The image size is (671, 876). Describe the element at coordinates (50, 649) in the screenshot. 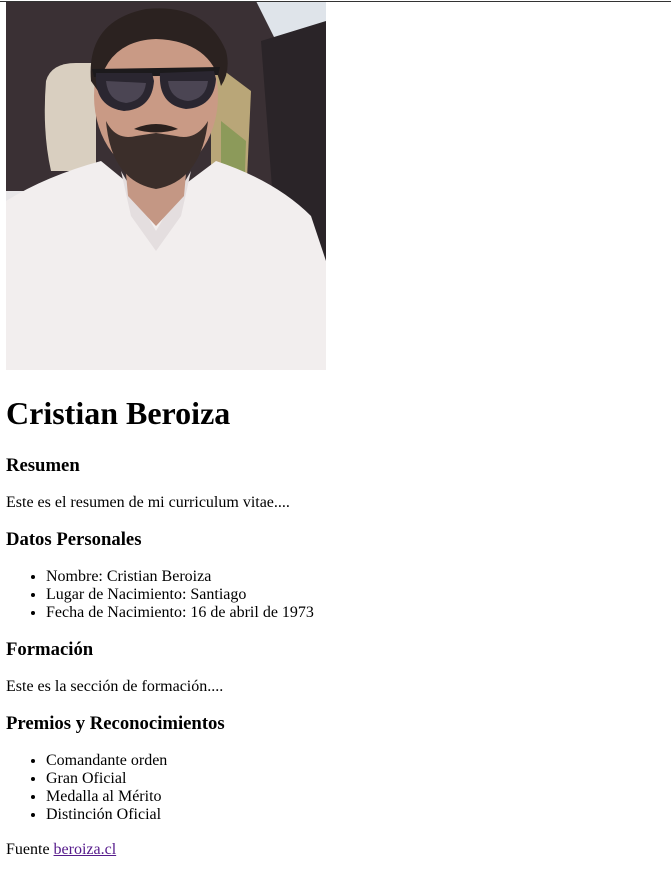

I see `section-heading-formacion: Formación` at that location.